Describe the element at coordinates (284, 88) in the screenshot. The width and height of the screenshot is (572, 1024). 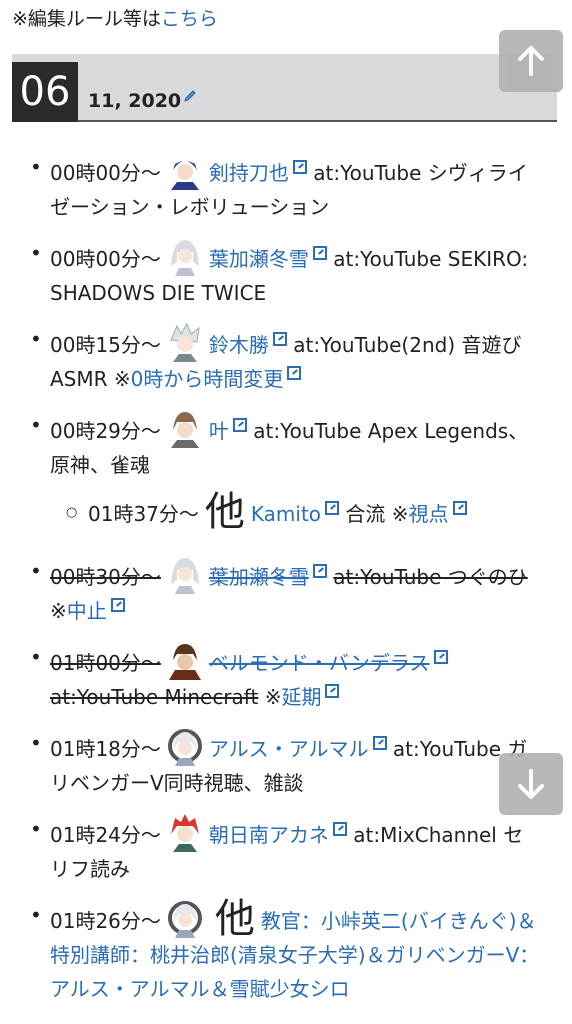
I see `date-header: 06 11, 2020` at that location.